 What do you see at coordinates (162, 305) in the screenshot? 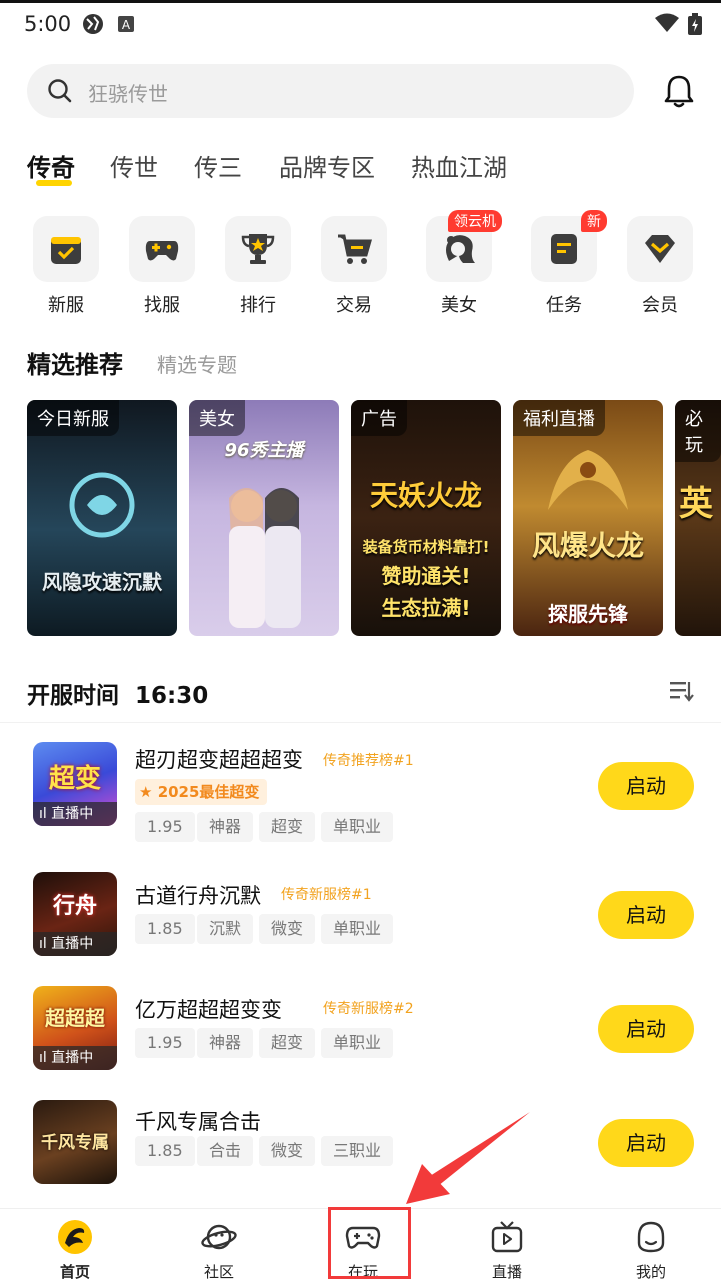
I see `quick-label: 找服` at bounding box center [162, 305].